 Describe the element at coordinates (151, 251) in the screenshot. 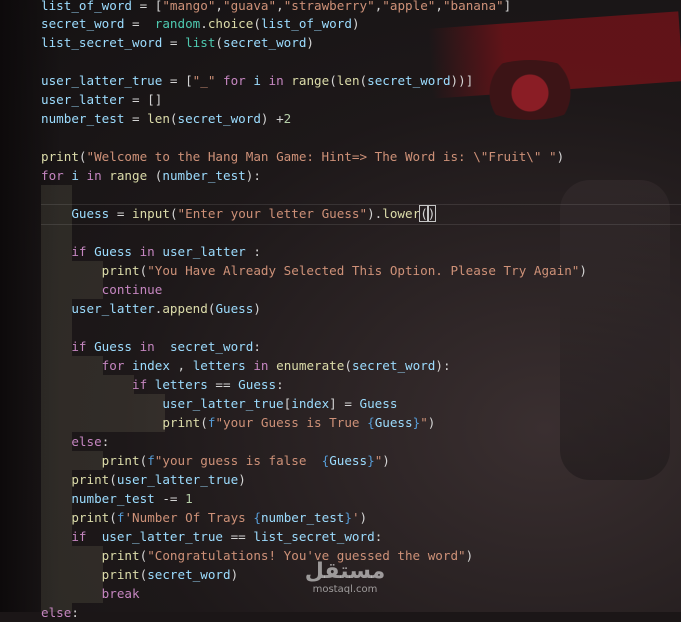

I see `code-line: if Guess in user_latter :` at that location.